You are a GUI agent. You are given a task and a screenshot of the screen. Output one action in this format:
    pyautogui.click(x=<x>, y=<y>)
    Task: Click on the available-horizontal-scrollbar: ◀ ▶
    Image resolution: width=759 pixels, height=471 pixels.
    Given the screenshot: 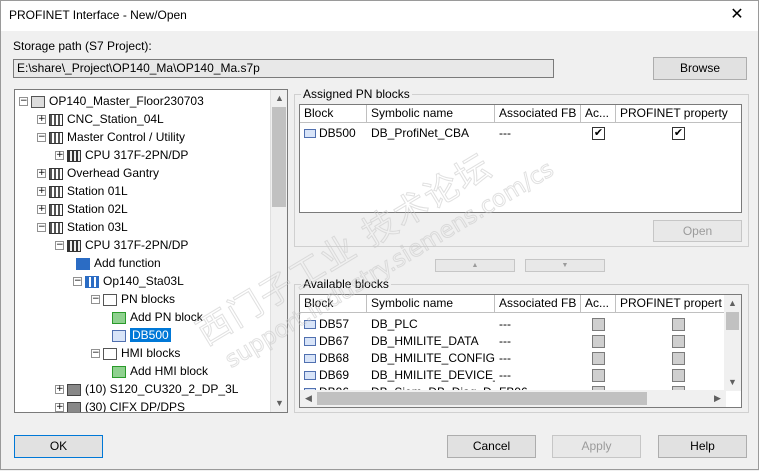 What is the action you would take?
    pyautogui.click(x=513, y=398)
    